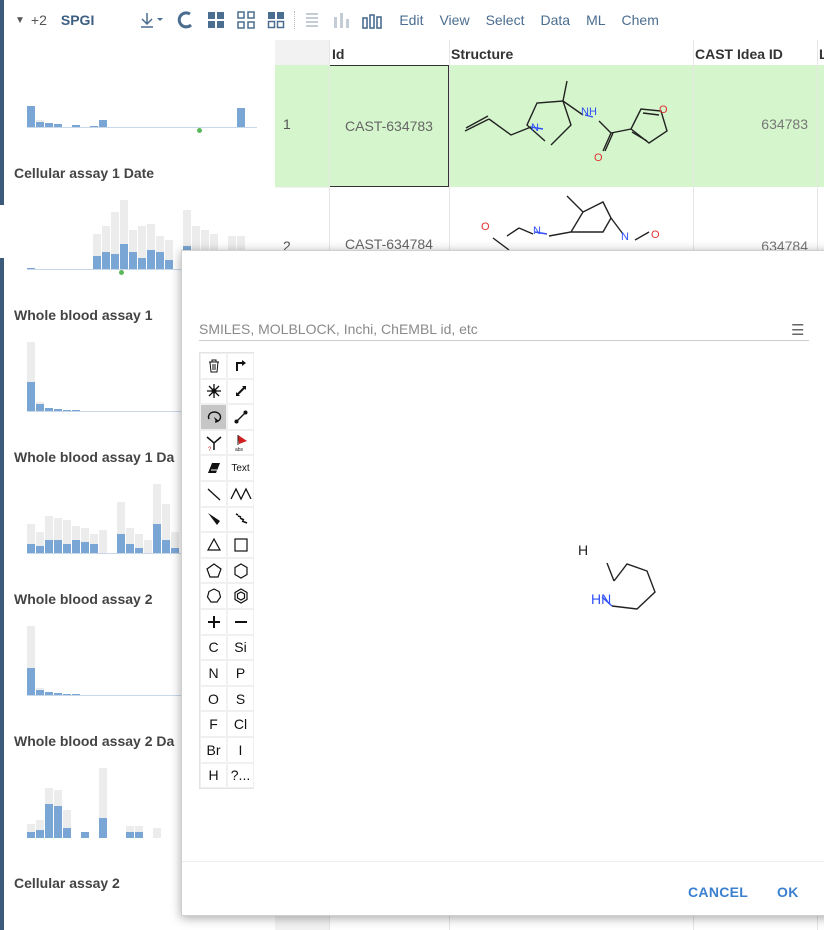 Image resolution: width=824 pixels, height=930 pixels. I want to click on atom-label-h: H, so click(583, 550).